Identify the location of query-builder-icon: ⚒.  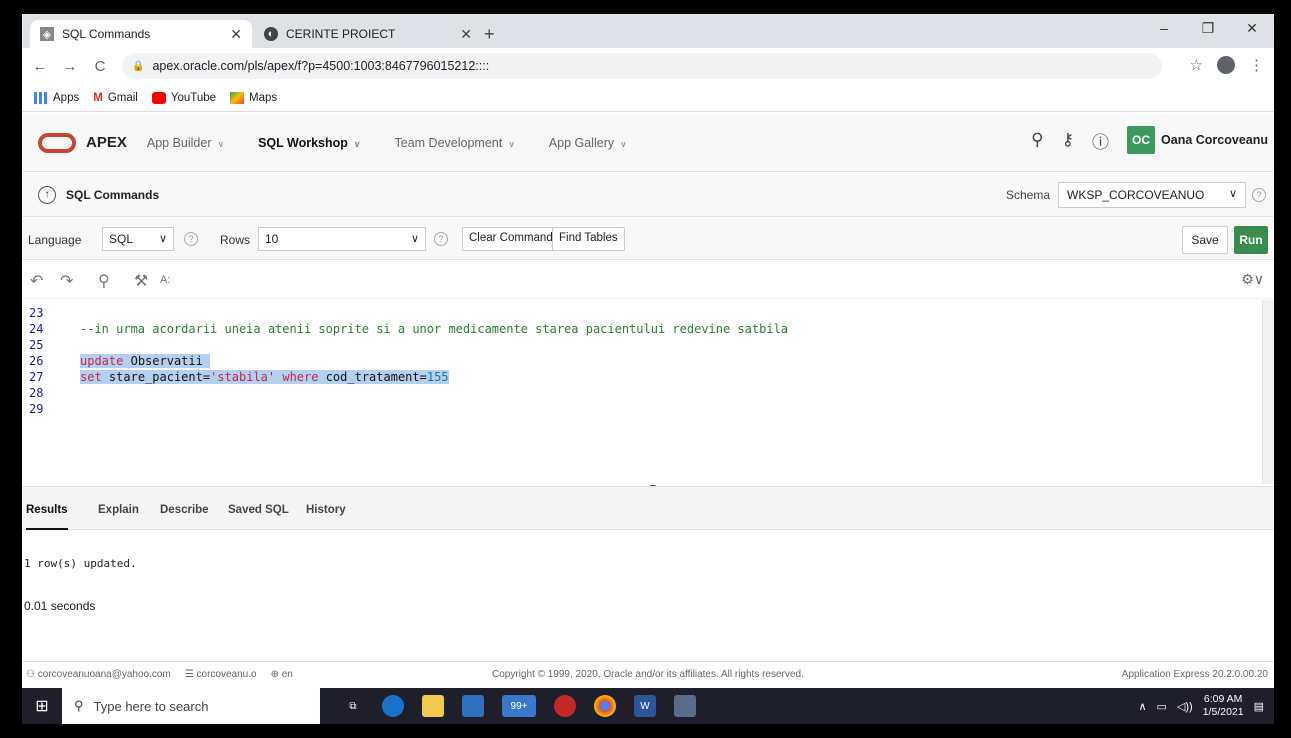
(141, 281).